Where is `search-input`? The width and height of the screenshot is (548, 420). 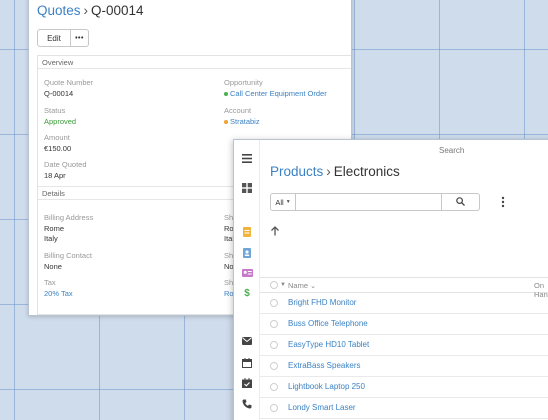
search-input is located at coordinates (369, 202).